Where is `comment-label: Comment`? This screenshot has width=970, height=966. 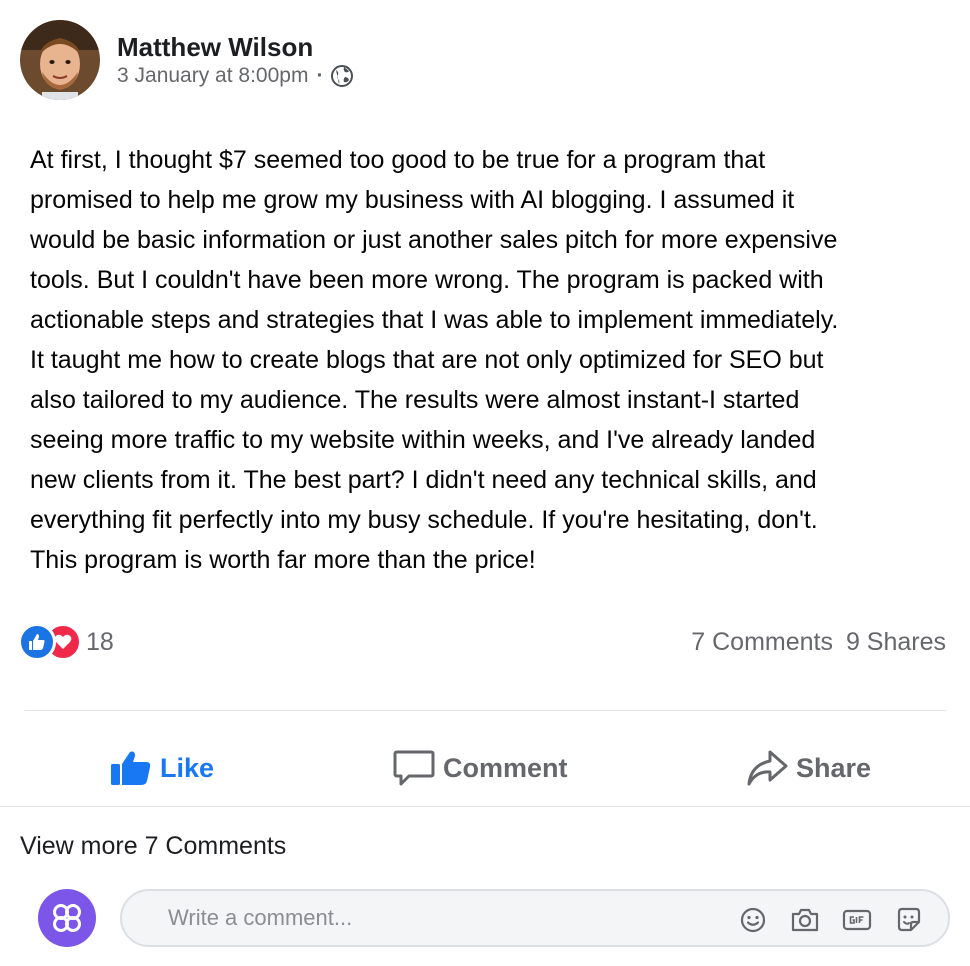
comment-label: Comment is located at coordinates (505, 767).